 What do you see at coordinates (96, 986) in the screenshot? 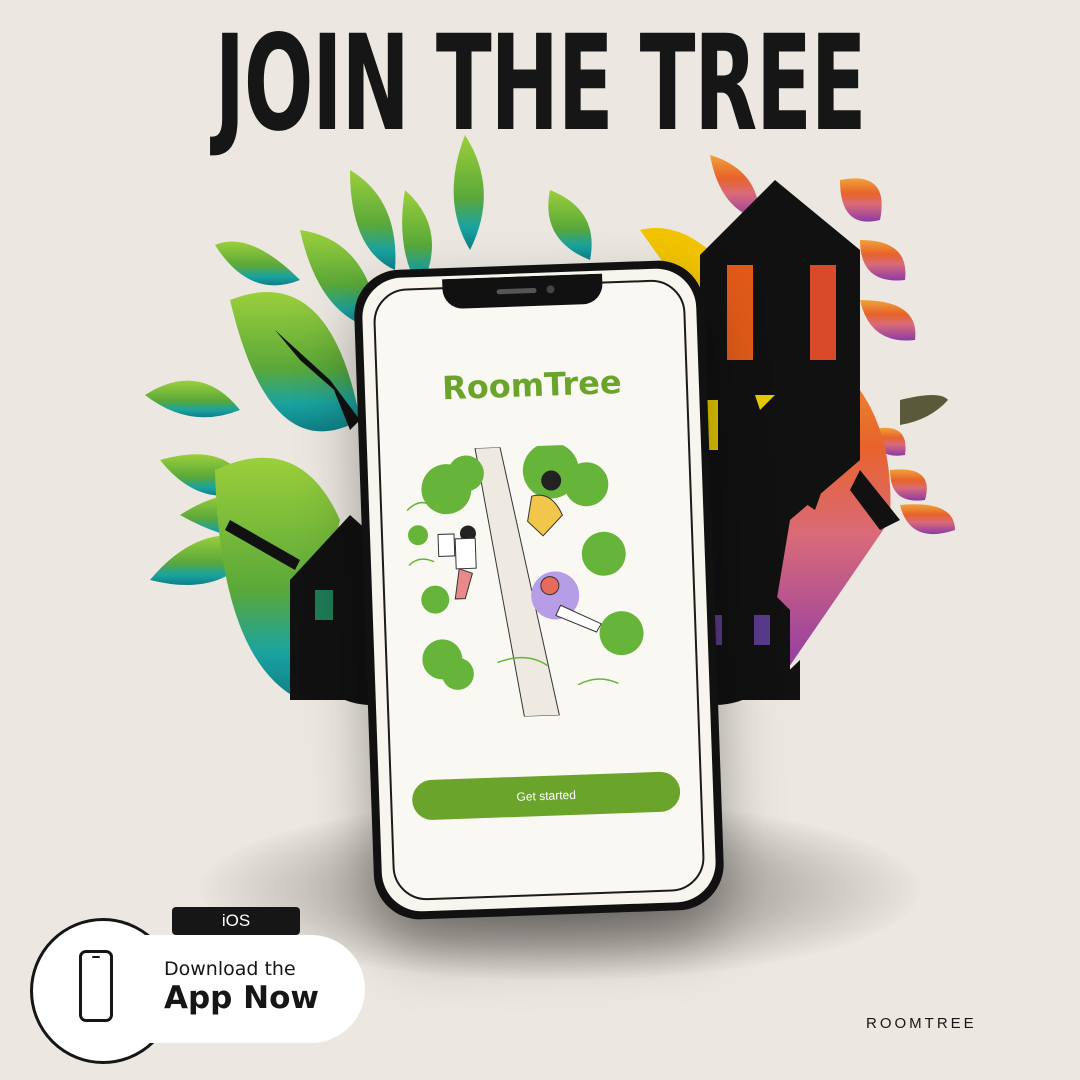
I see `smartphone-icon` at bounding box center [96, 986].